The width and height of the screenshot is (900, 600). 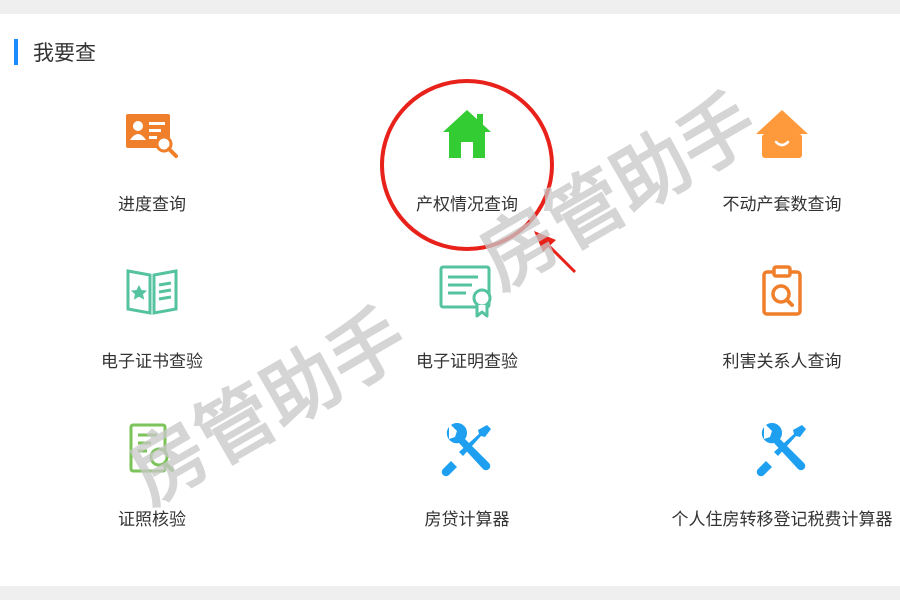 I want to click on item-label: 房贷计算器, so click(x=467, y=520).